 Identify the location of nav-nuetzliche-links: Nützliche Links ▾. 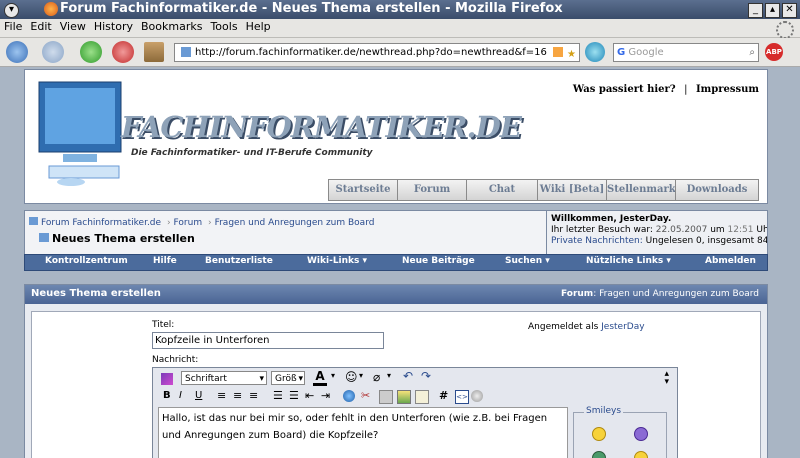
(628, 261).